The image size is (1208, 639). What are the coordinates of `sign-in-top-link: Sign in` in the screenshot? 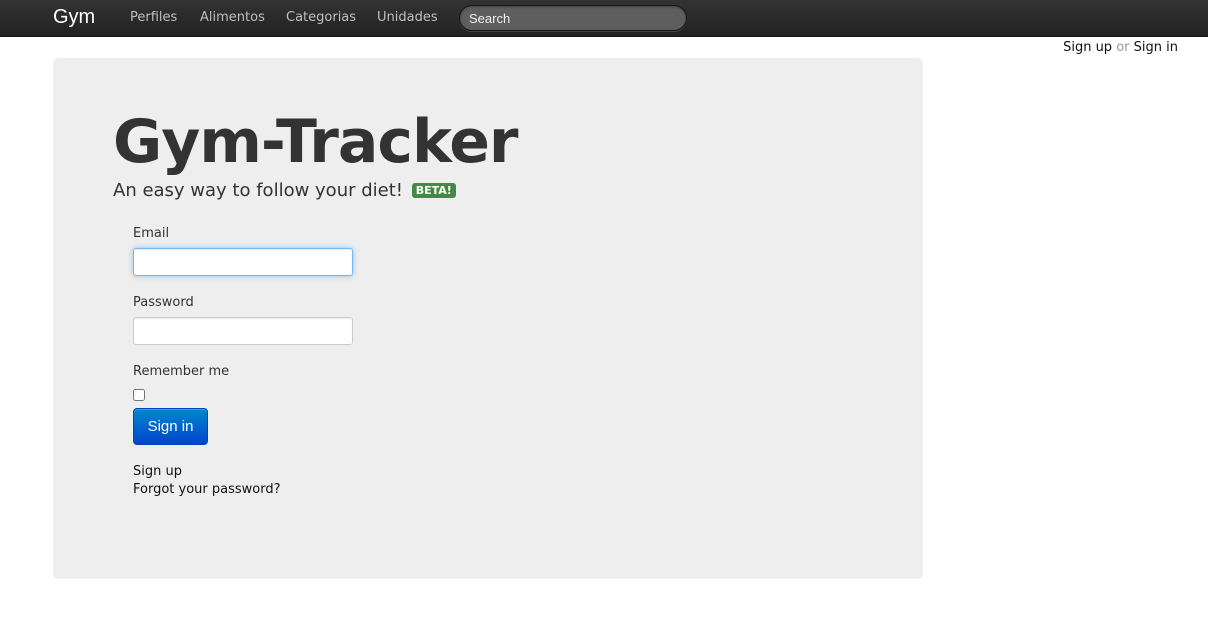 It's located at (1156, 47).